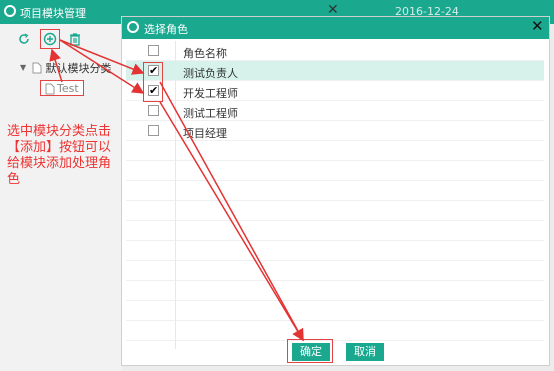 This screenshot has height=371, width=554. I want to click on arrow-to-role2, so click(102, 66).